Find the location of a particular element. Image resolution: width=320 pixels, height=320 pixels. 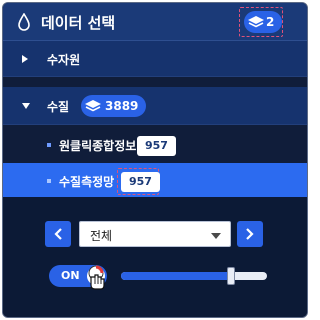

chevron-left-icon is located at coordinates (58, 234).